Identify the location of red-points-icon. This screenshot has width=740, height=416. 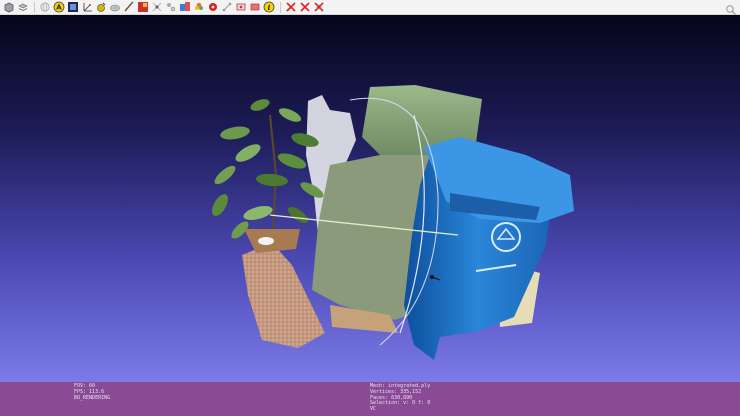
(213, 7).